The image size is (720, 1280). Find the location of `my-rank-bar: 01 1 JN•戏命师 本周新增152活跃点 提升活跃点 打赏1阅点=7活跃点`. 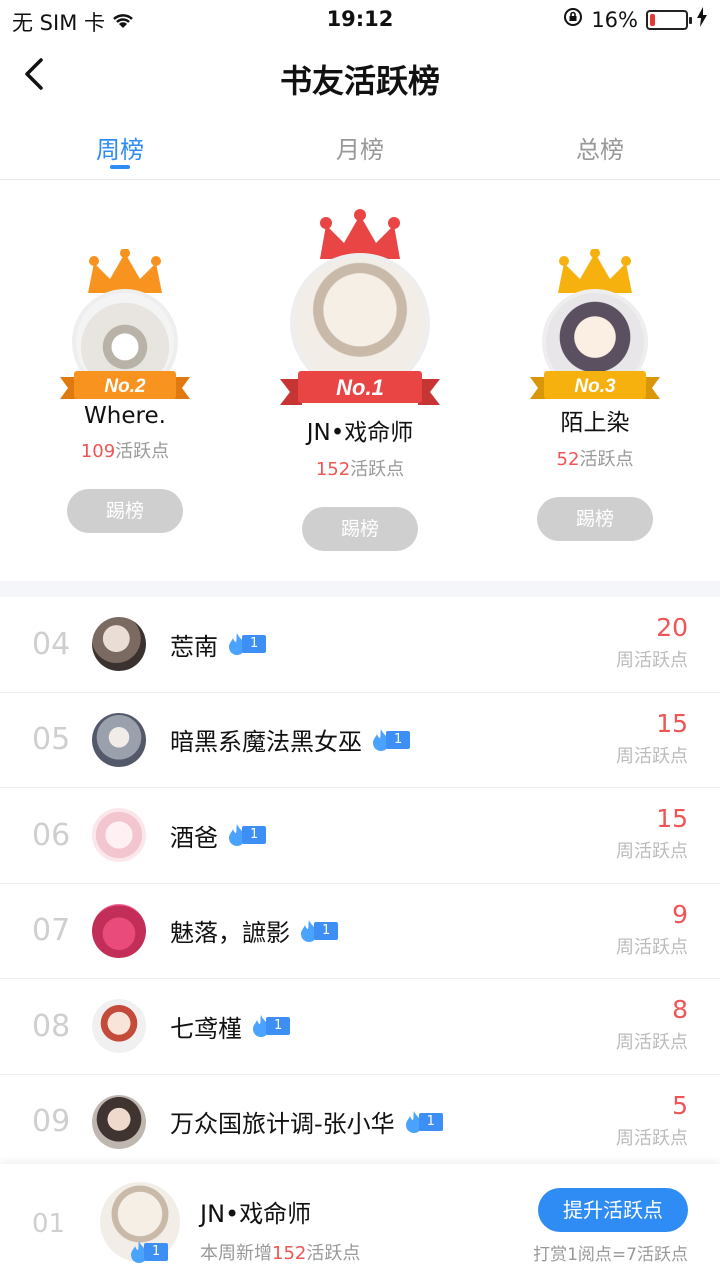

my-rank-bar: 01 1 JN•戏命师 本周新增152活跃点 提升活跃点 打赏1阅点=7活跃点 is located at coordinates (360, 1222).